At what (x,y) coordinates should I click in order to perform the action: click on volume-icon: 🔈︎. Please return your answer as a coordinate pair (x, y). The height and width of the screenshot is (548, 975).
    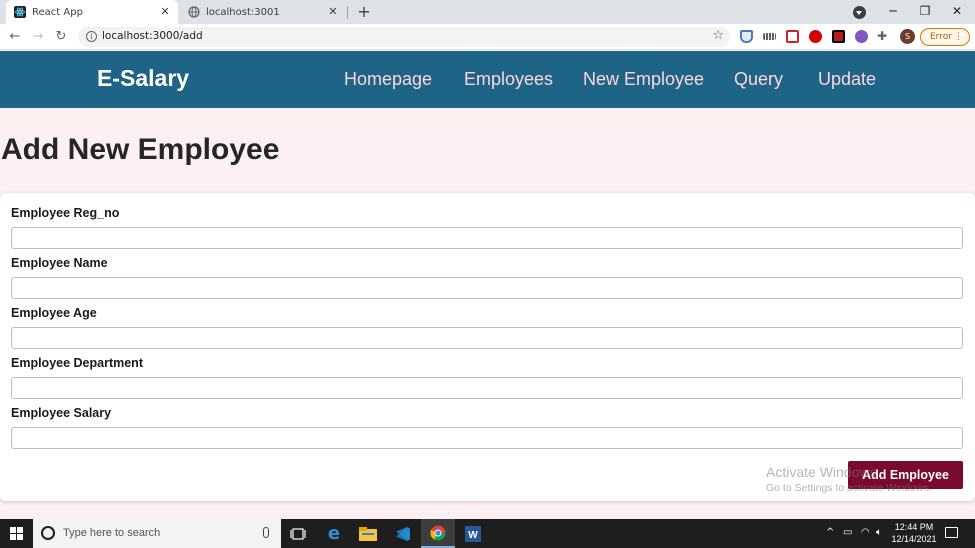
    Looking at the image, I should click on (879, 532).